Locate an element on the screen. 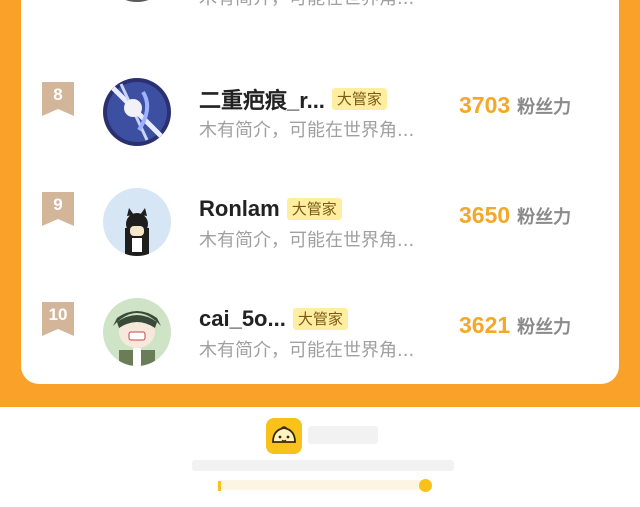 This screenshot has height=507, width=640. fans-stat: 3621 粉丝力 is located at coordinates (515, 325).